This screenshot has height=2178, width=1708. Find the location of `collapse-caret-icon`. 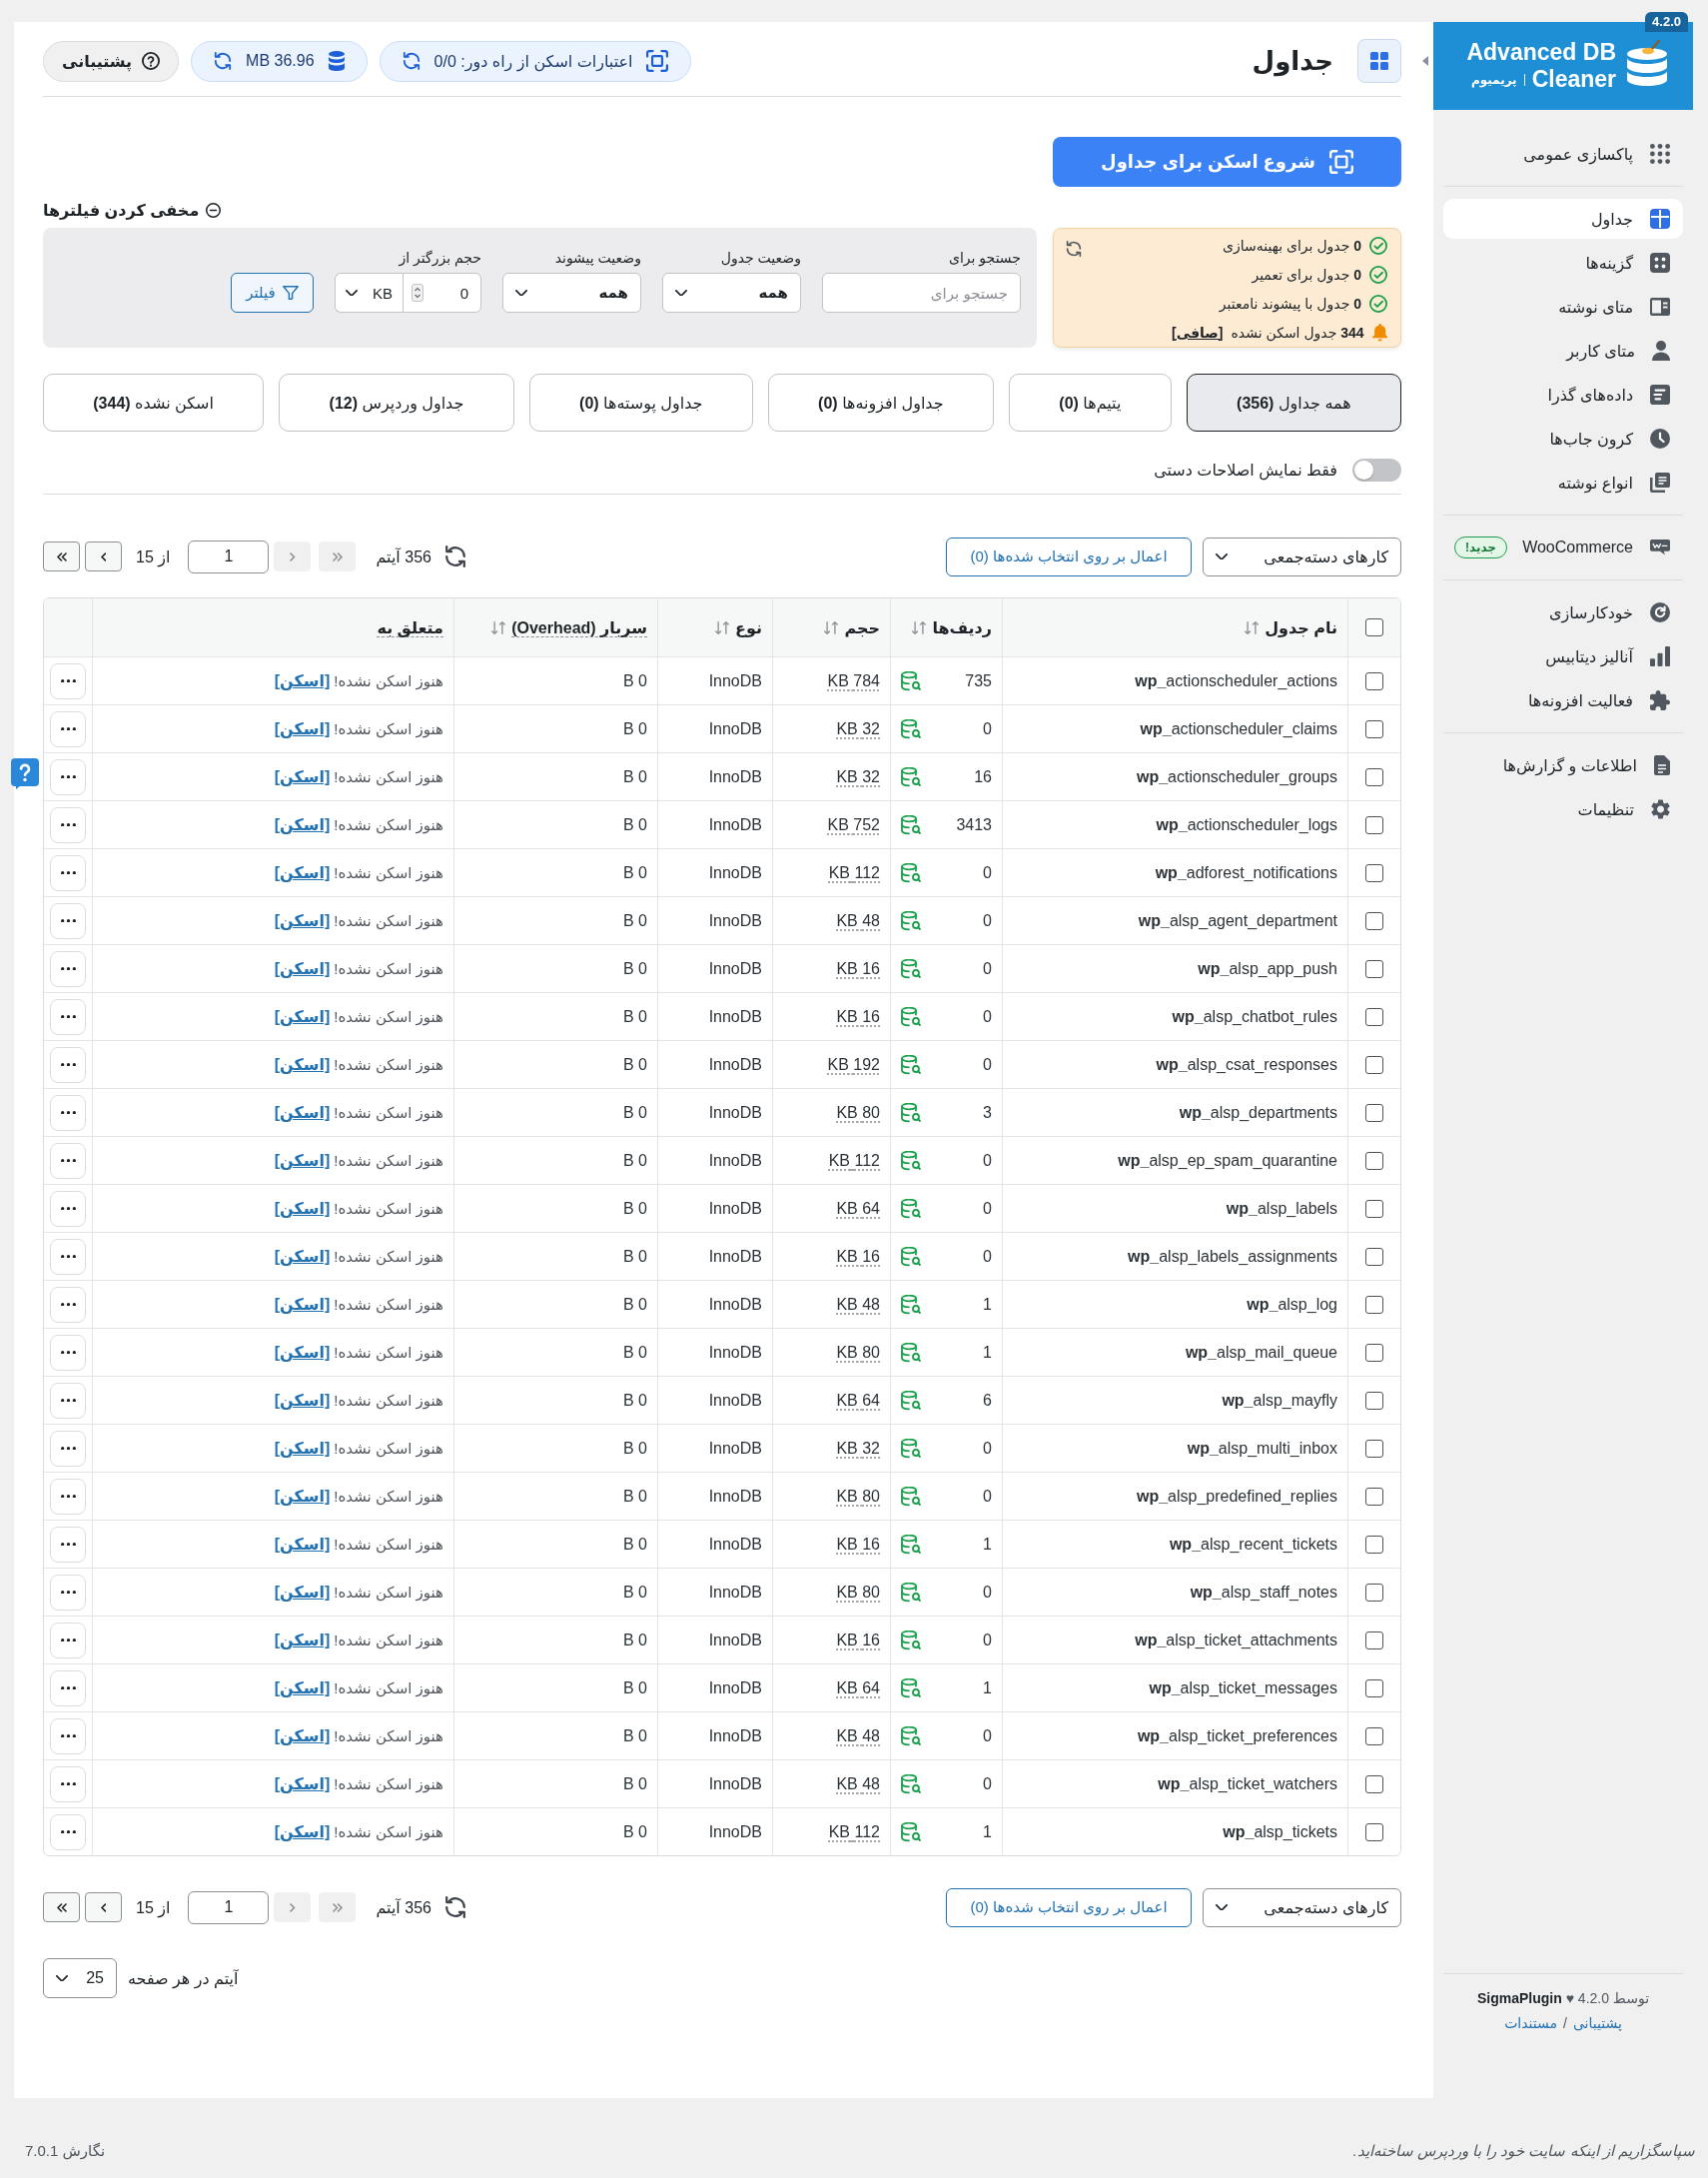

collapse-caret-icon is located at coordinates (1425, 61).